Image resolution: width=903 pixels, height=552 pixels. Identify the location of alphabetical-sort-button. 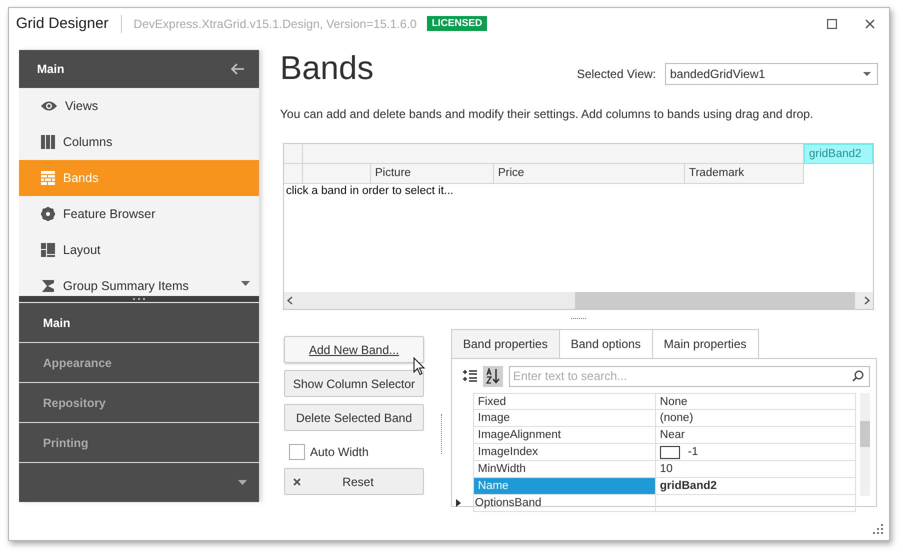
(493, 376).